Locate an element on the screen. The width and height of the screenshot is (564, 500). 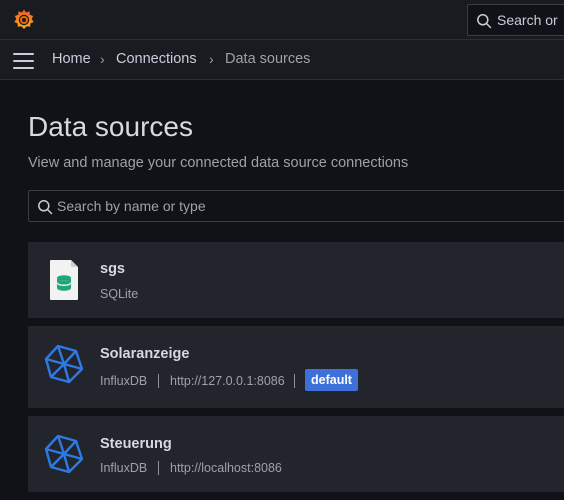
top-search-placeholder: Search or is located at coordinates (527, 20).